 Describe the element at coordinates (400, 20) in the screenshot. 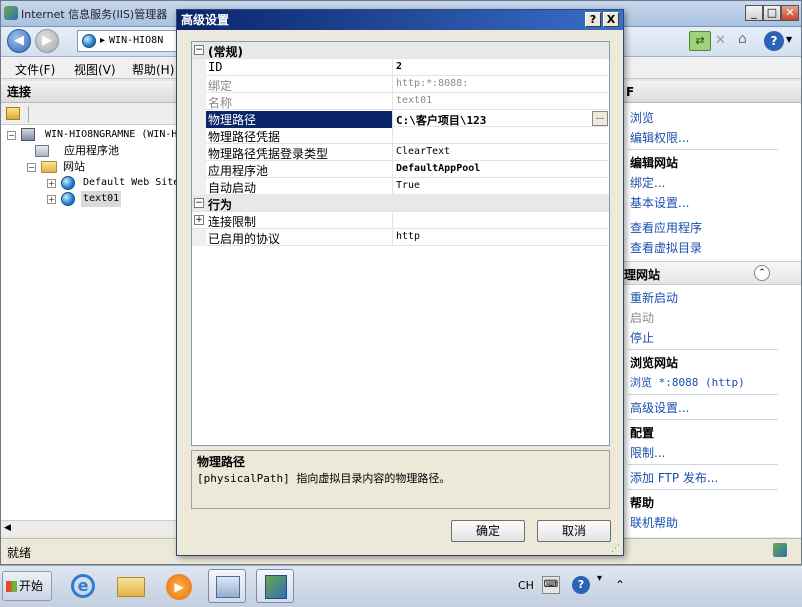

I see `dialog-title-bar: 高级设置 ? X` at that location.